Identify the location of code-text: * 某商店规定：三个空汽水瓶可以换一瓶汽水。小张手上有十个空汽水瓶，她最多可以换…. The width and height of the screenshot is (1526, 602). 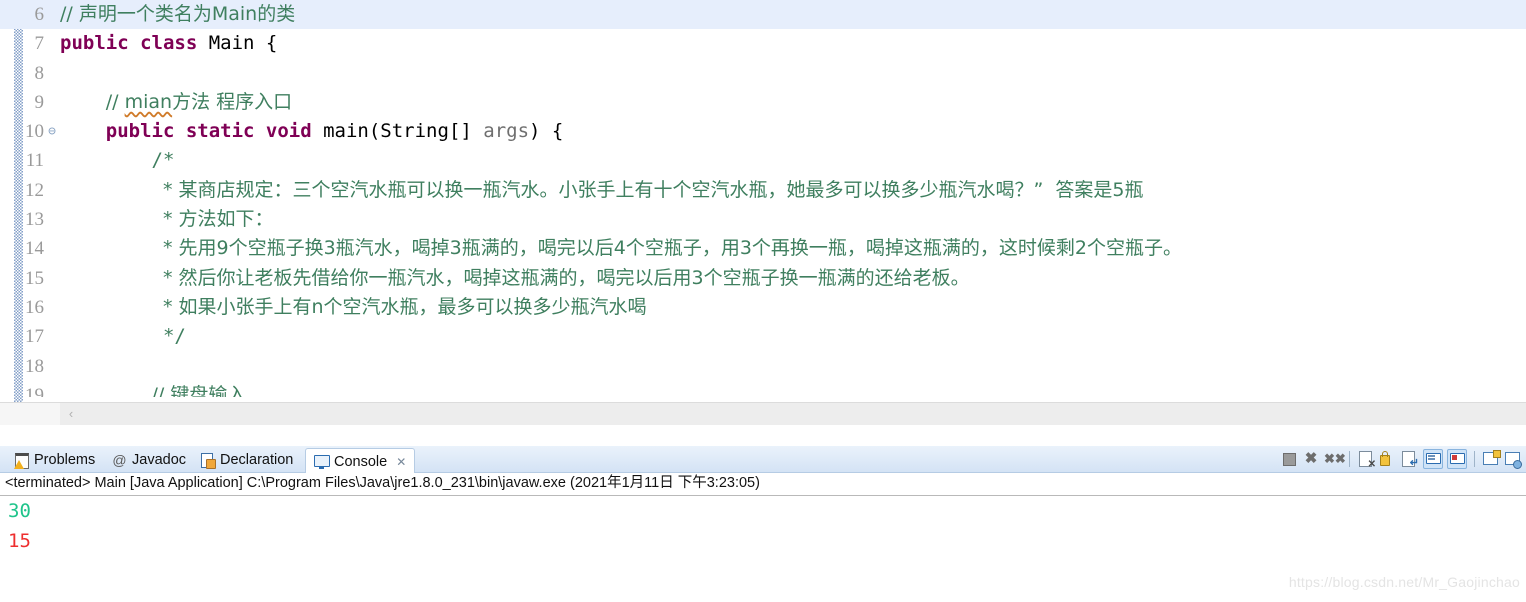
(602, 190).